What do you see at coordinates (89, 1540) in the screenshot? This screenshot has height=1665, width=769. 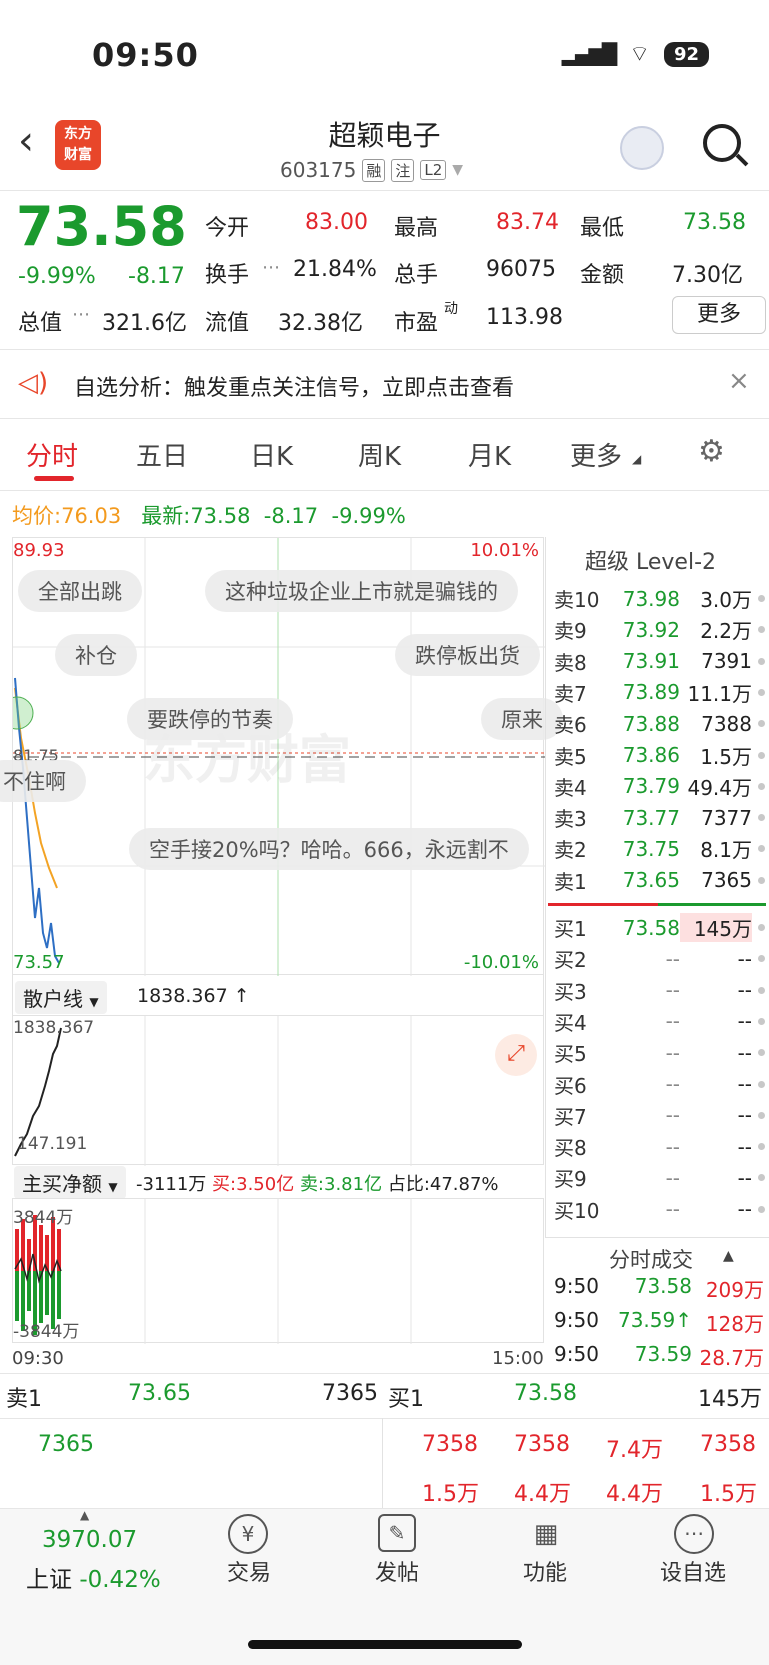 I see `index-value: 3970.07` at bounding box center [89, 1540].